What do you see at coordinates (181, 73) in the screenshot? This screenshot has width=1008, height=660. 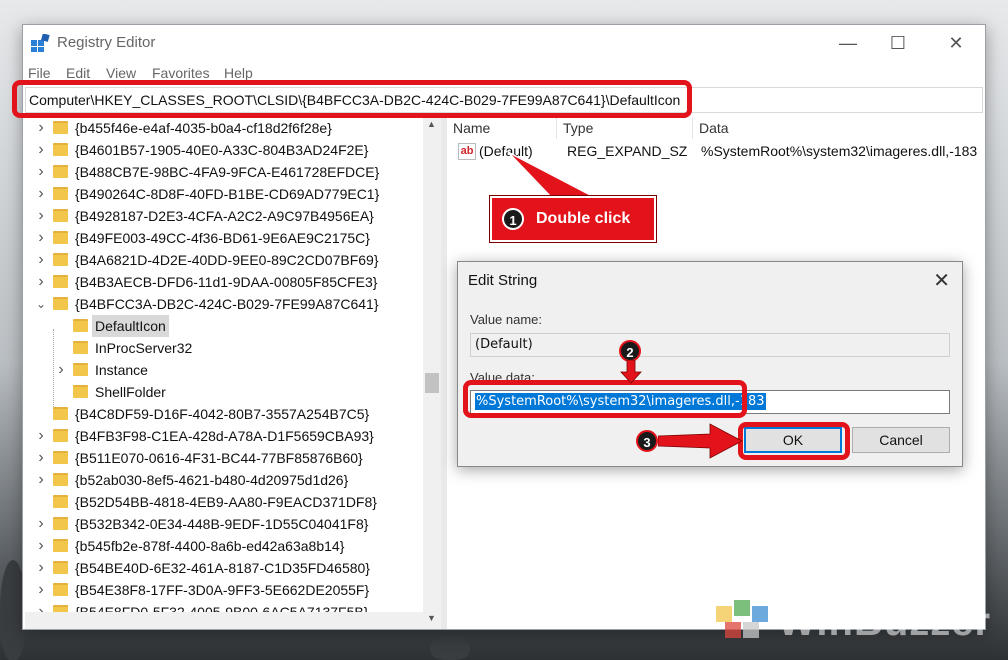 I see `menu-favorites: Favorites` at bounding box center [181, 73].